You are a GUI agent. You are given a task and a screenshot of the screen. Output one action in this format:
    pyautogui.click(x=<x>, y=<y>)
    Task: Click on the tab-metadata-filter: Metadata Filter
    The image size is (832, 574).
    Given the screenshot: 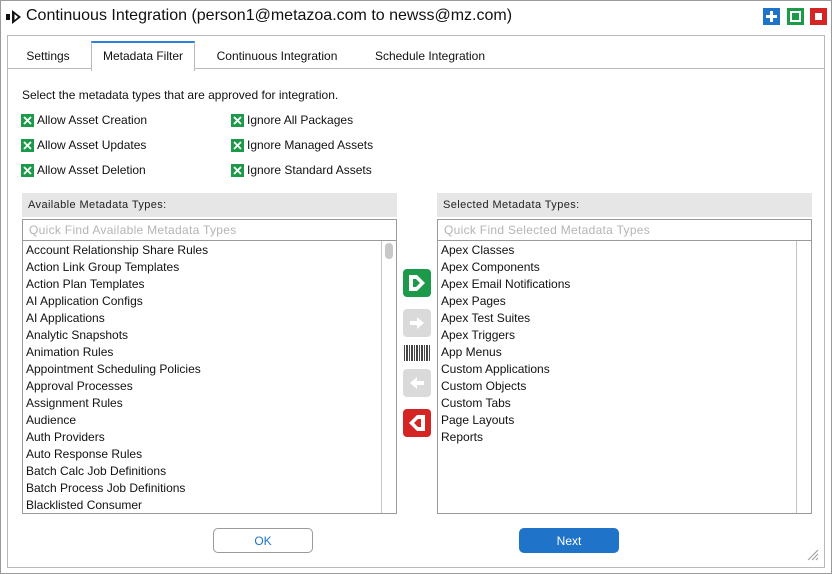 What is the action you would take?
    pyautogui.click(x=143, y=56)
    